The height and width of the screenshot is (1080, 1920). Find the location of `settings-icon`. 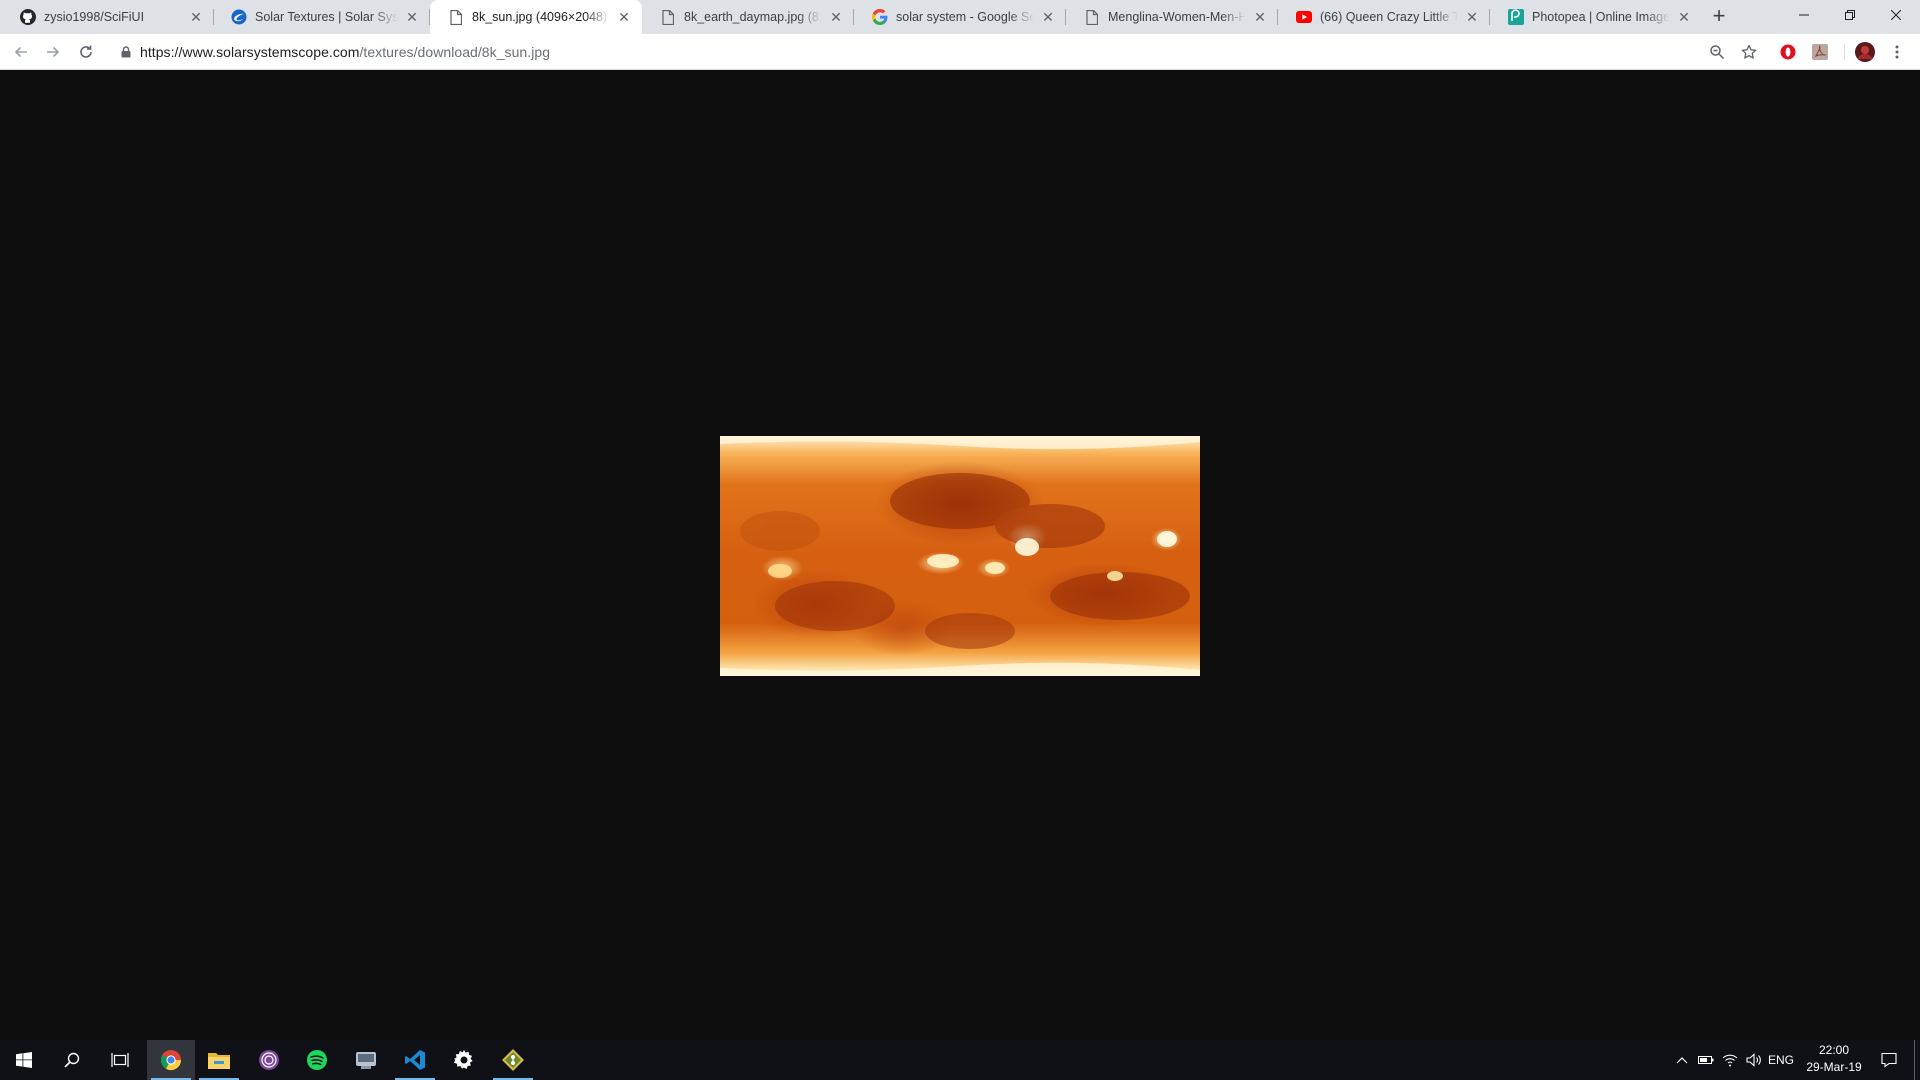

settings-icon is located at coordinates (463, 1059).